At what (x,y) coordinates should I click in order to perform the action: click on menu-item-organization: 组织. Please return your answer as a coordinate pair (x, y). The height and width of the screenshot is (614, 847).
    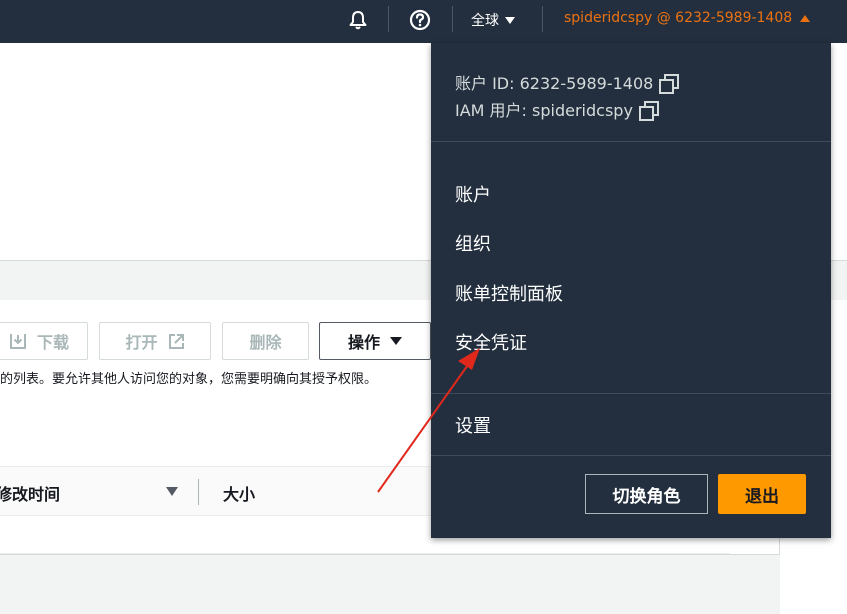
    Looking at the image, I should click on (473, 243).